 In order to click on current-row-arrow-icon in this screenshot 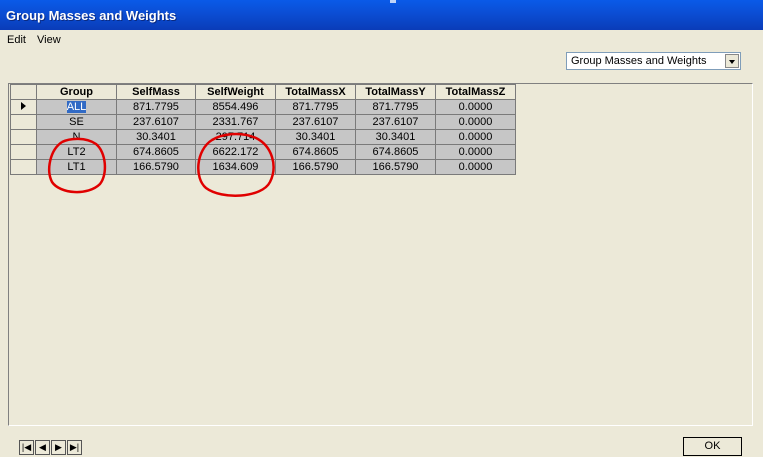, I will do `click(23, 106)`.